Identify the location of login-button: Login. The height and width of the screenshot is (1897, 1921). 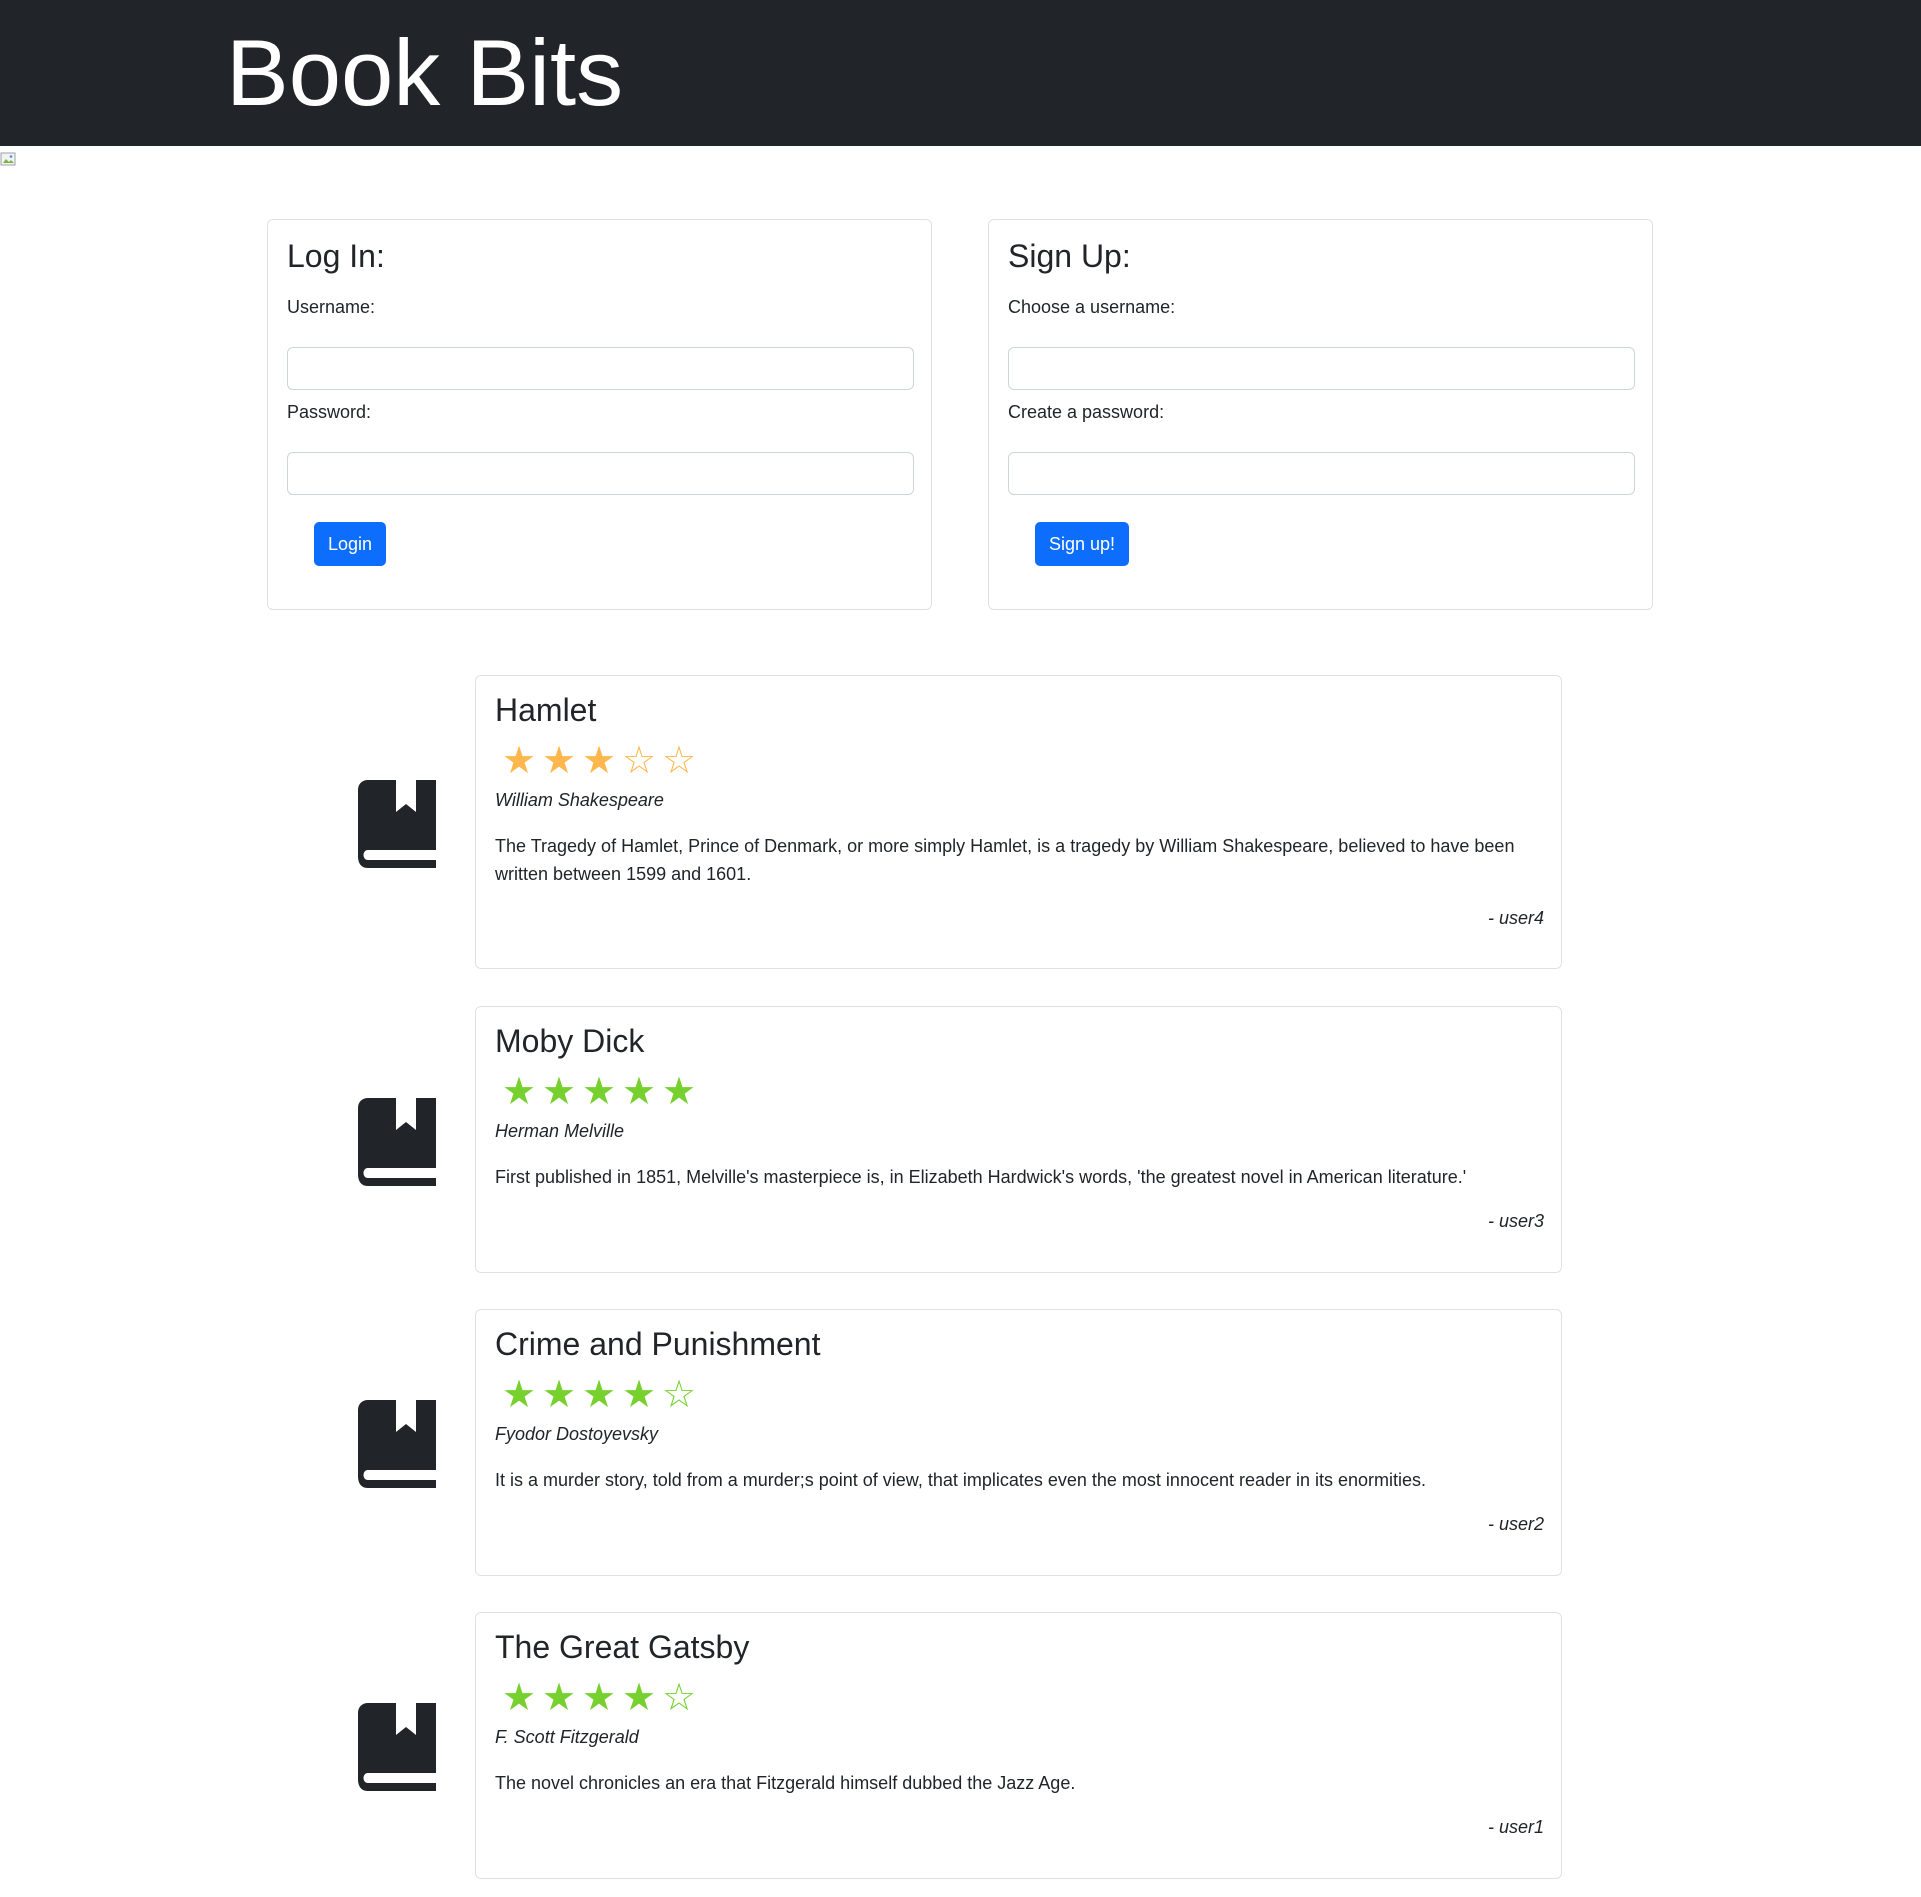
(350, 544).